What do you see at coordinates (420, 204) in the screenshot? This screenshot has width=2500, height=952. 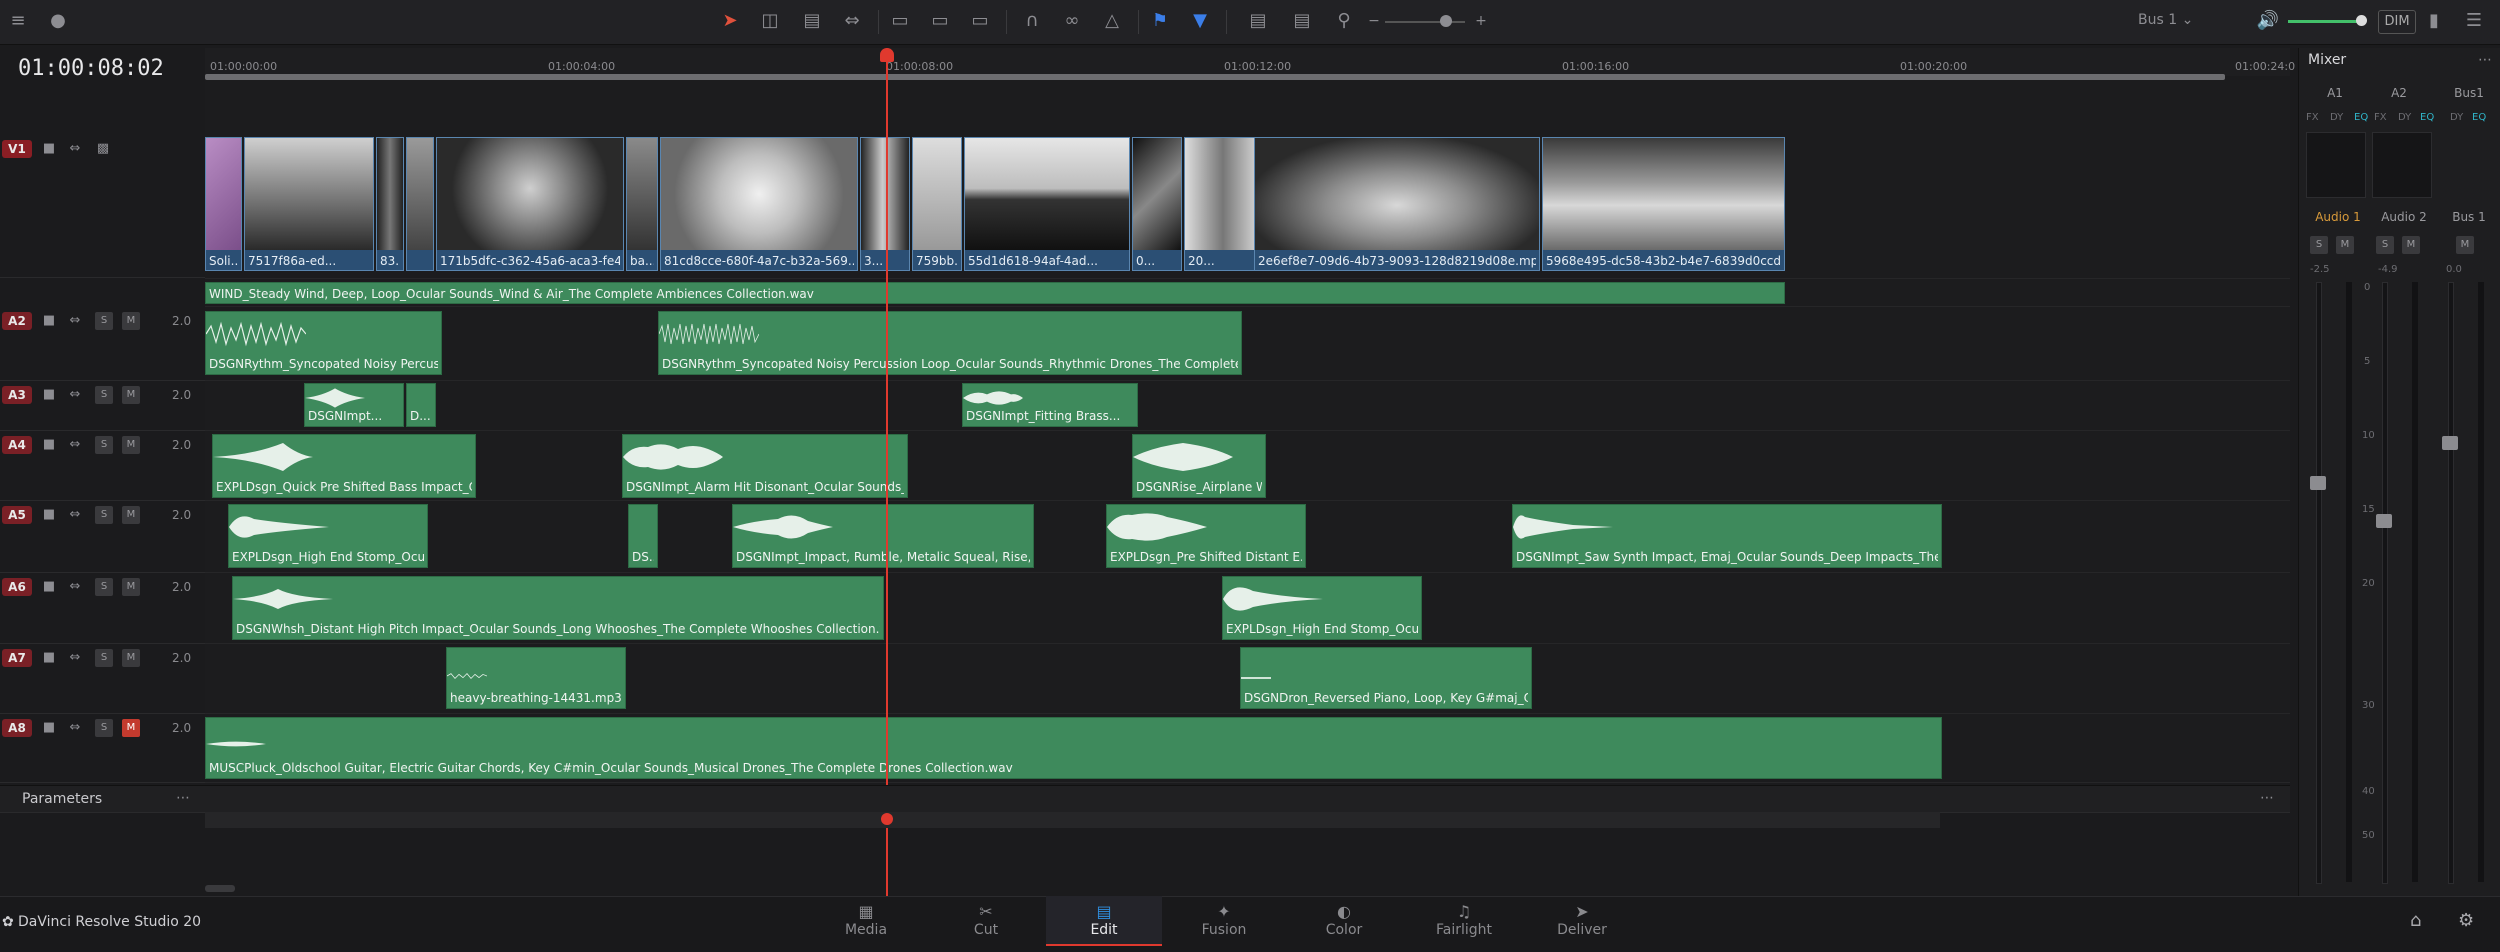 I see `video-clip` at bounding box center [420, 204].